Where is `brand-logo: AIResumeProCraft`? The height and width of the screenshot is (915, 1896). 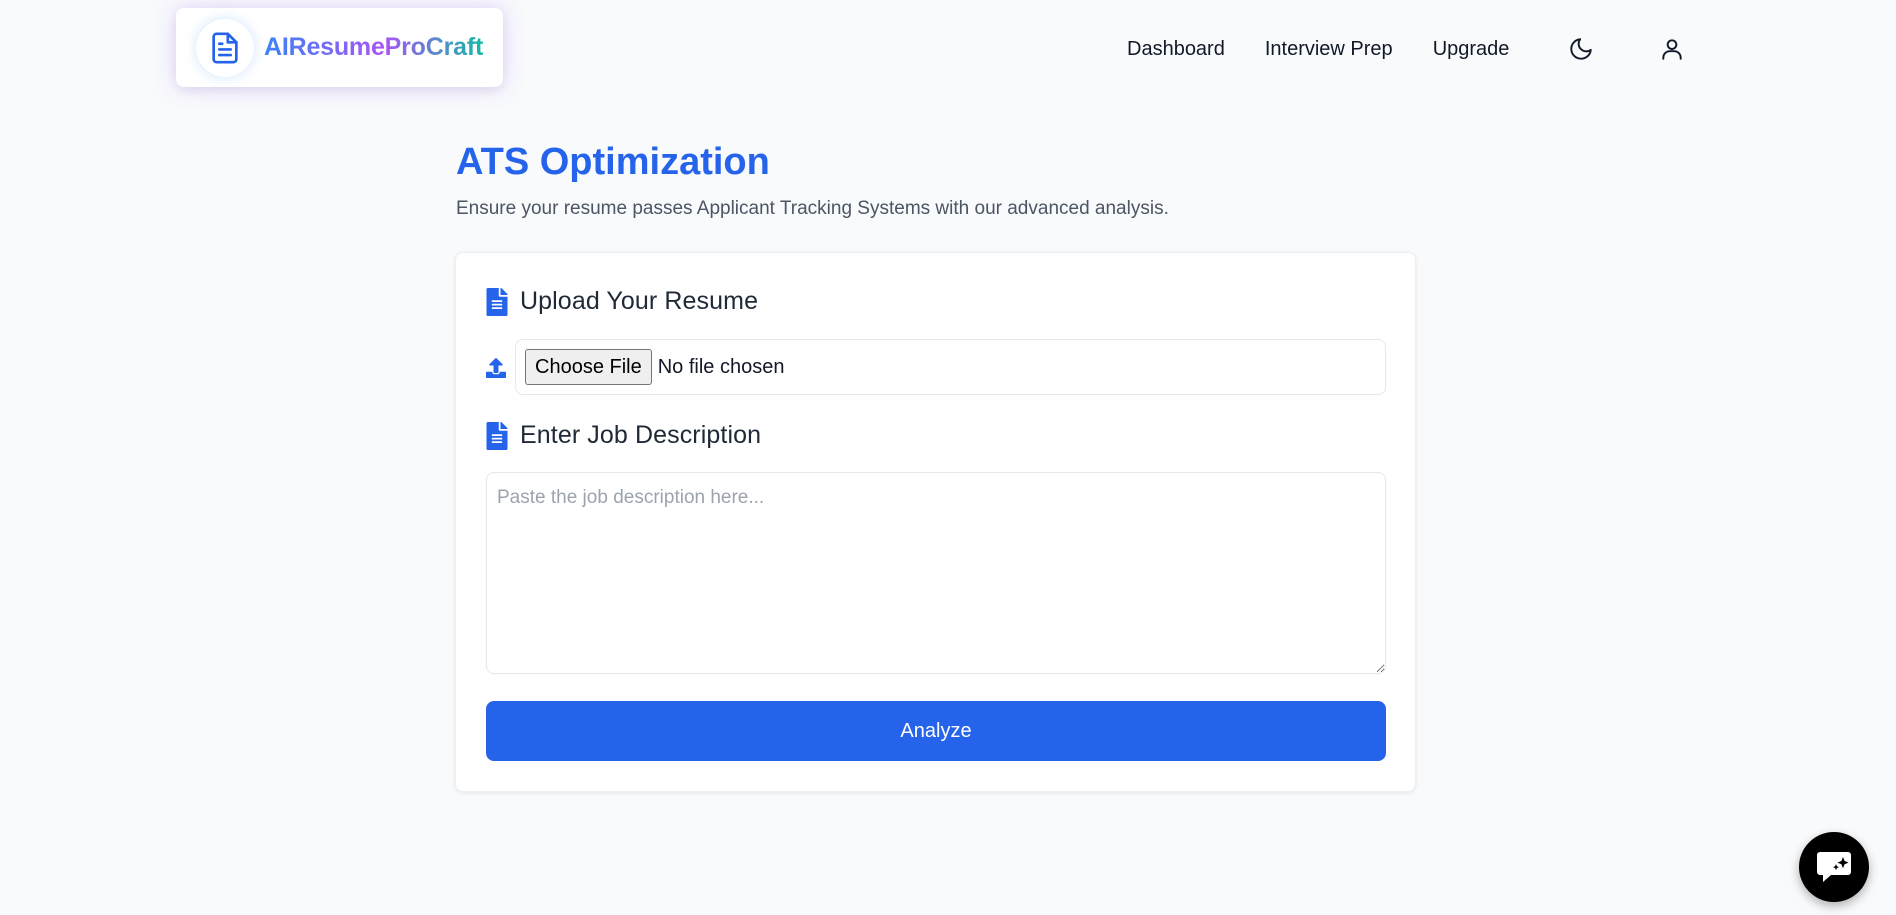
brand-logo: AIResumeProCraft is located at coordinates (339, 47).